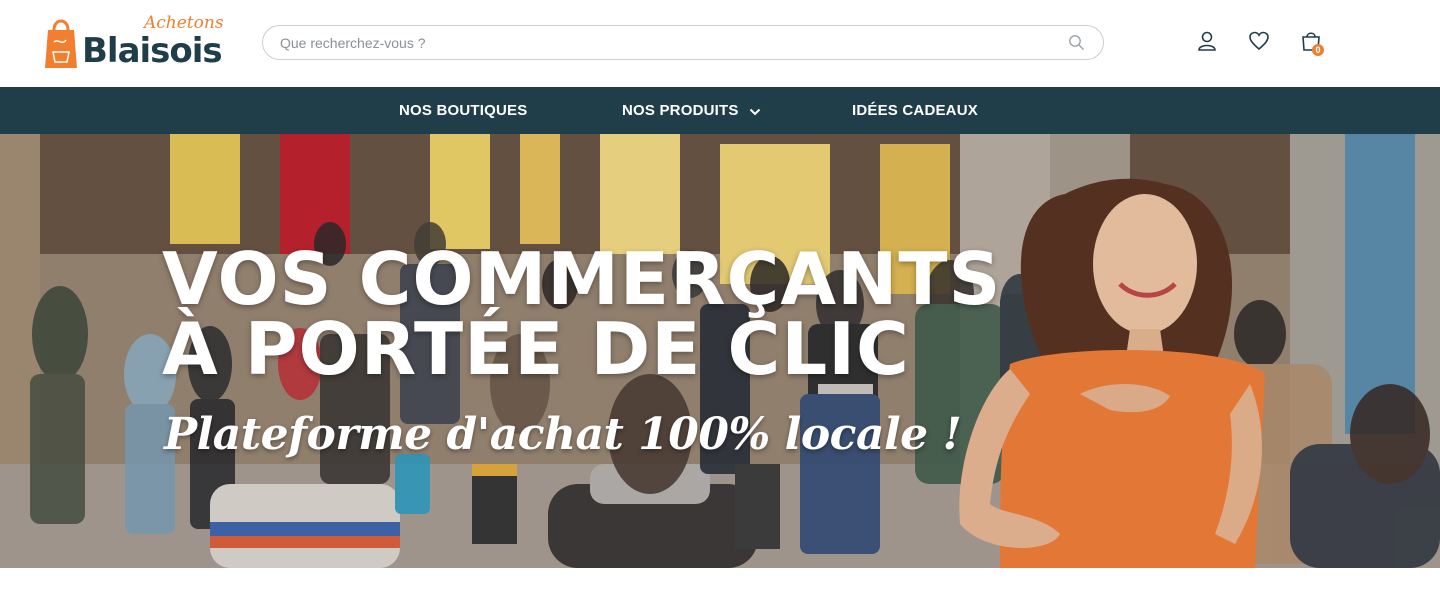 The image size is (1440, 592). I want to click on cart-count-badge: 0, so click(1318, 50).